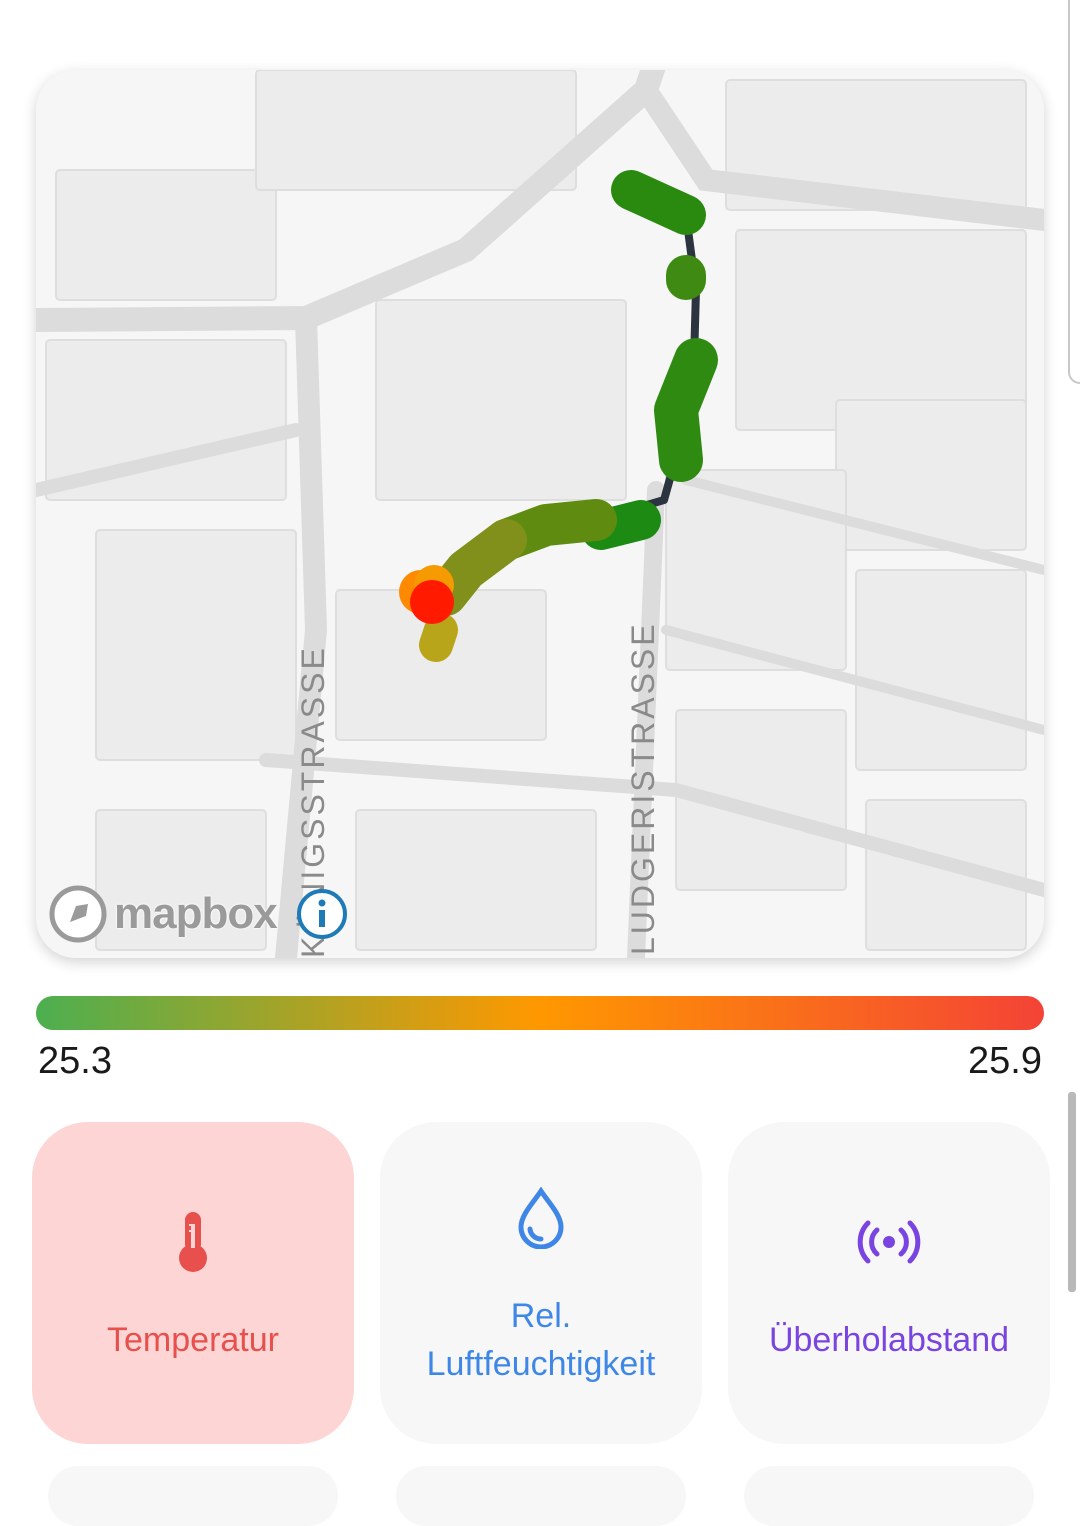 The image size is (1080, 1526). I want to click on legend-max-value: 25.9, so click(1005, 1061).